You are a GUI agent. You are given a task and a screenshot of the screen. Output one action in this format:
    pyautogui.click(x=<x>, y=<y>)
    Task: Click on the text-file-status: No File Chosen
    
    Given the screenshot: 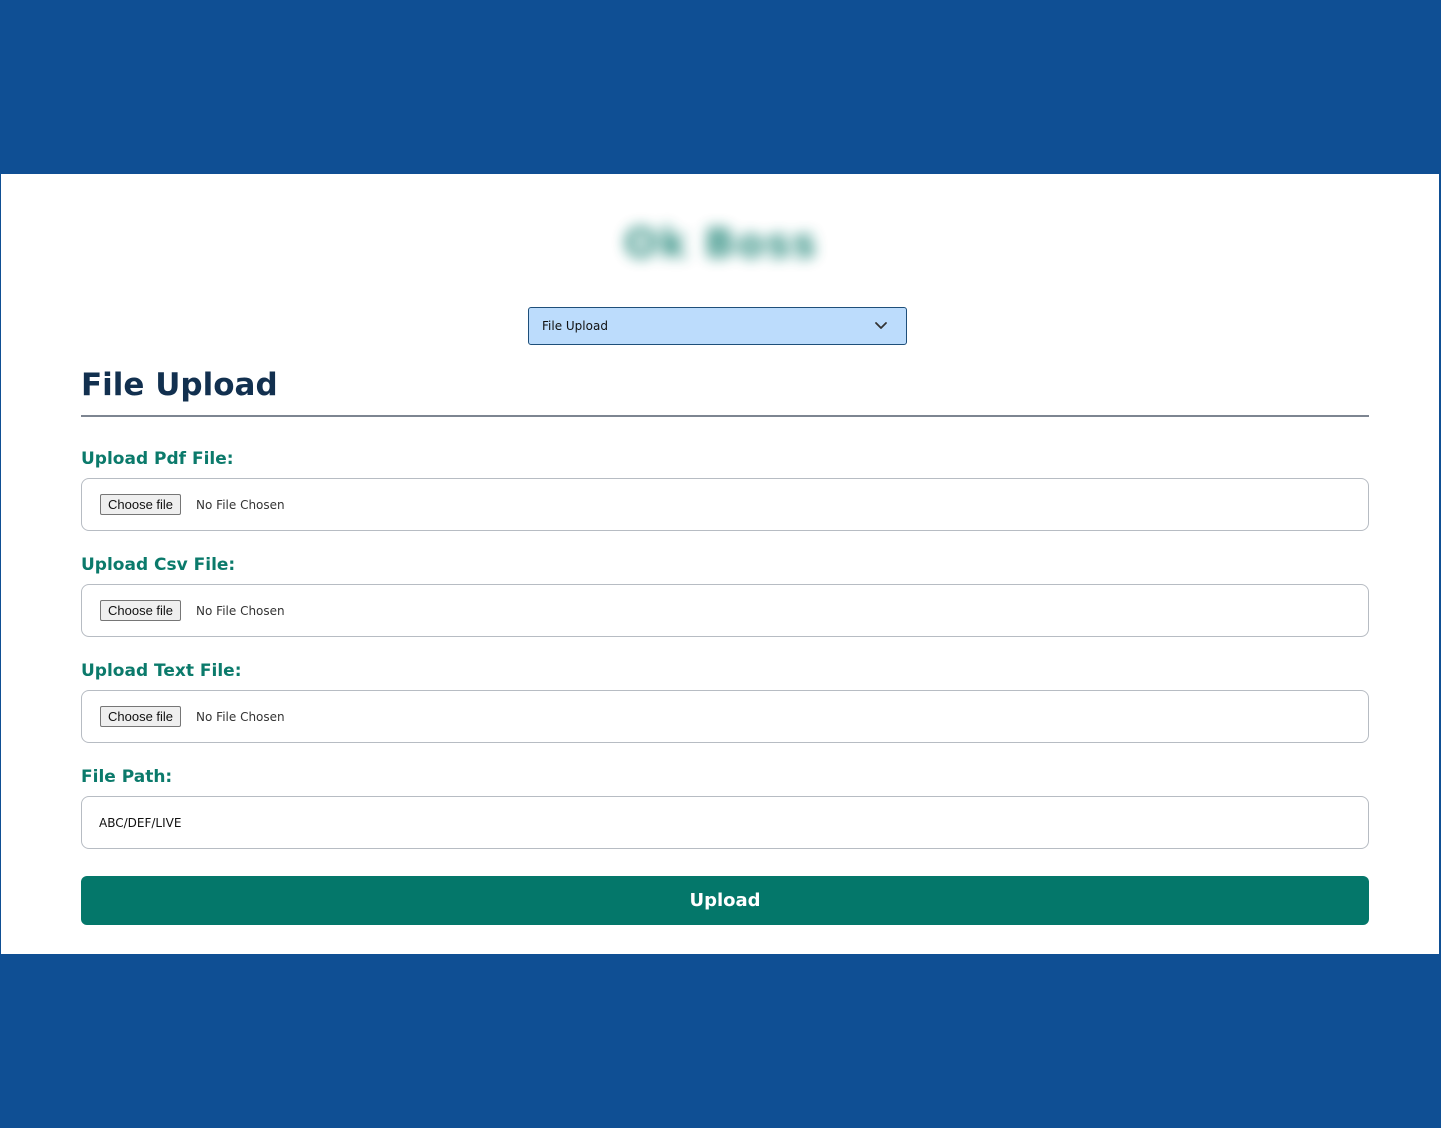 What is the action you would take?
    pyautogui.click(x=240, y=716)
    